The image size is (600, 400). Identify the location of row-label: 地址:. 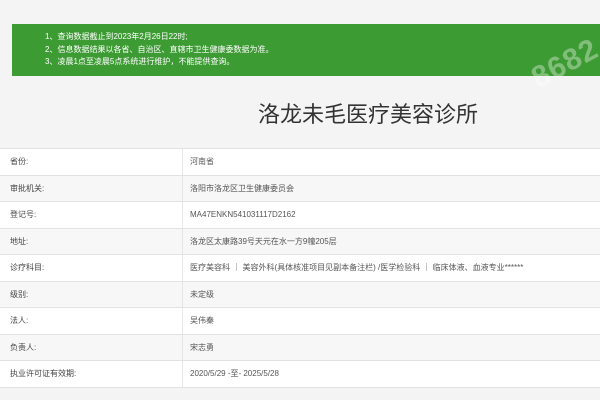
(19, 241).